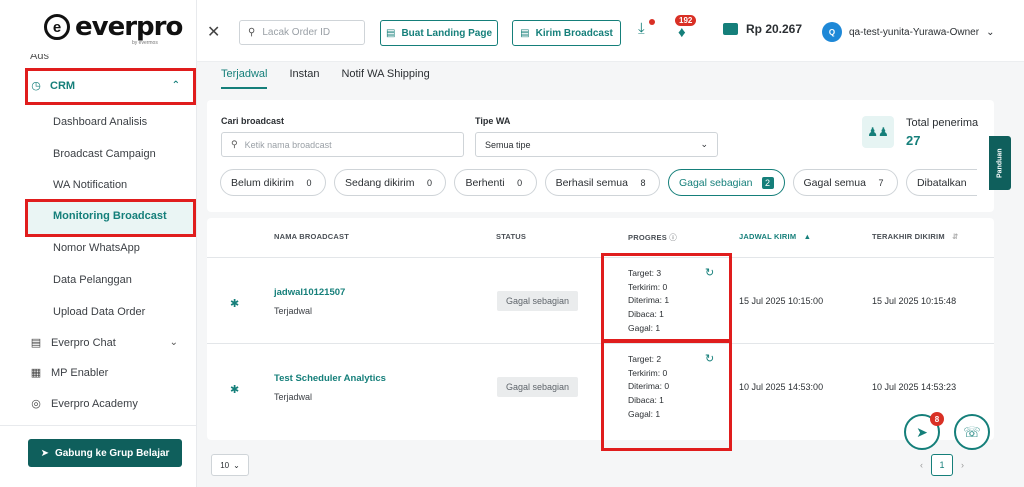 Image resolution: width=1024 pixels, height=487 pixels. What do you see at coordinates (439, 33) in the screenshot?
I see `create-landing-page-button: ▤ Buat Landing Page` at bounding box center [439, 33].